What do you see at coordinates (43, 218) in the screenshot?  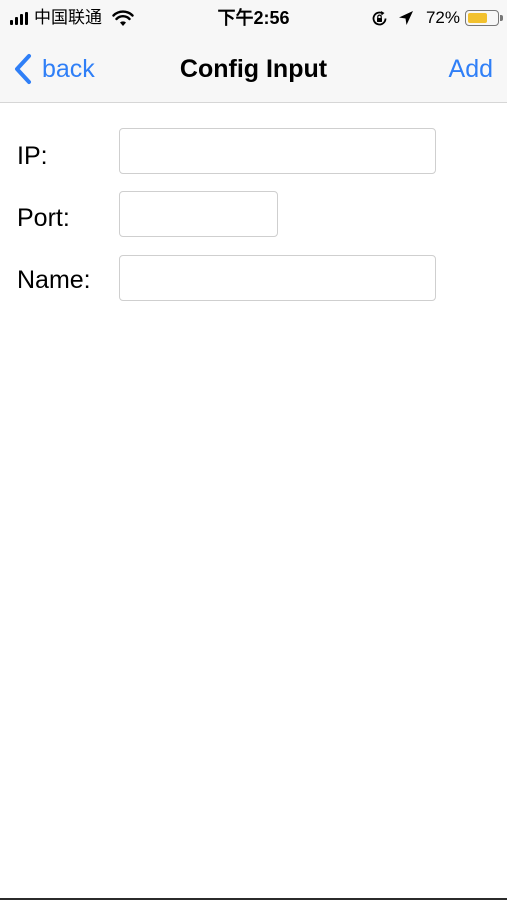 I see `port-label: Port:` at bounding box center [43, 218].